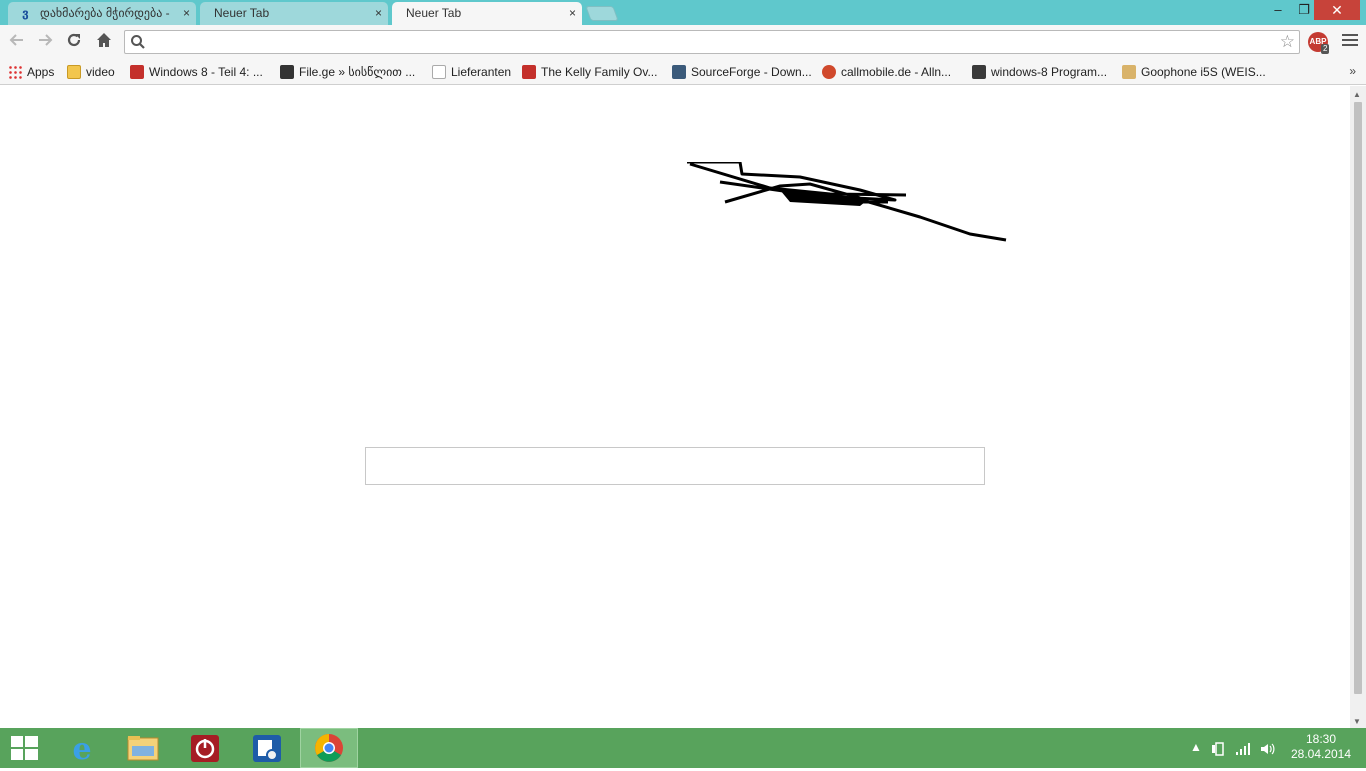 This screenshot has height=771, width=1366. Describe the element at coordinates (829, 72) in the screenshot. I see `callmobile-icon` at that location.